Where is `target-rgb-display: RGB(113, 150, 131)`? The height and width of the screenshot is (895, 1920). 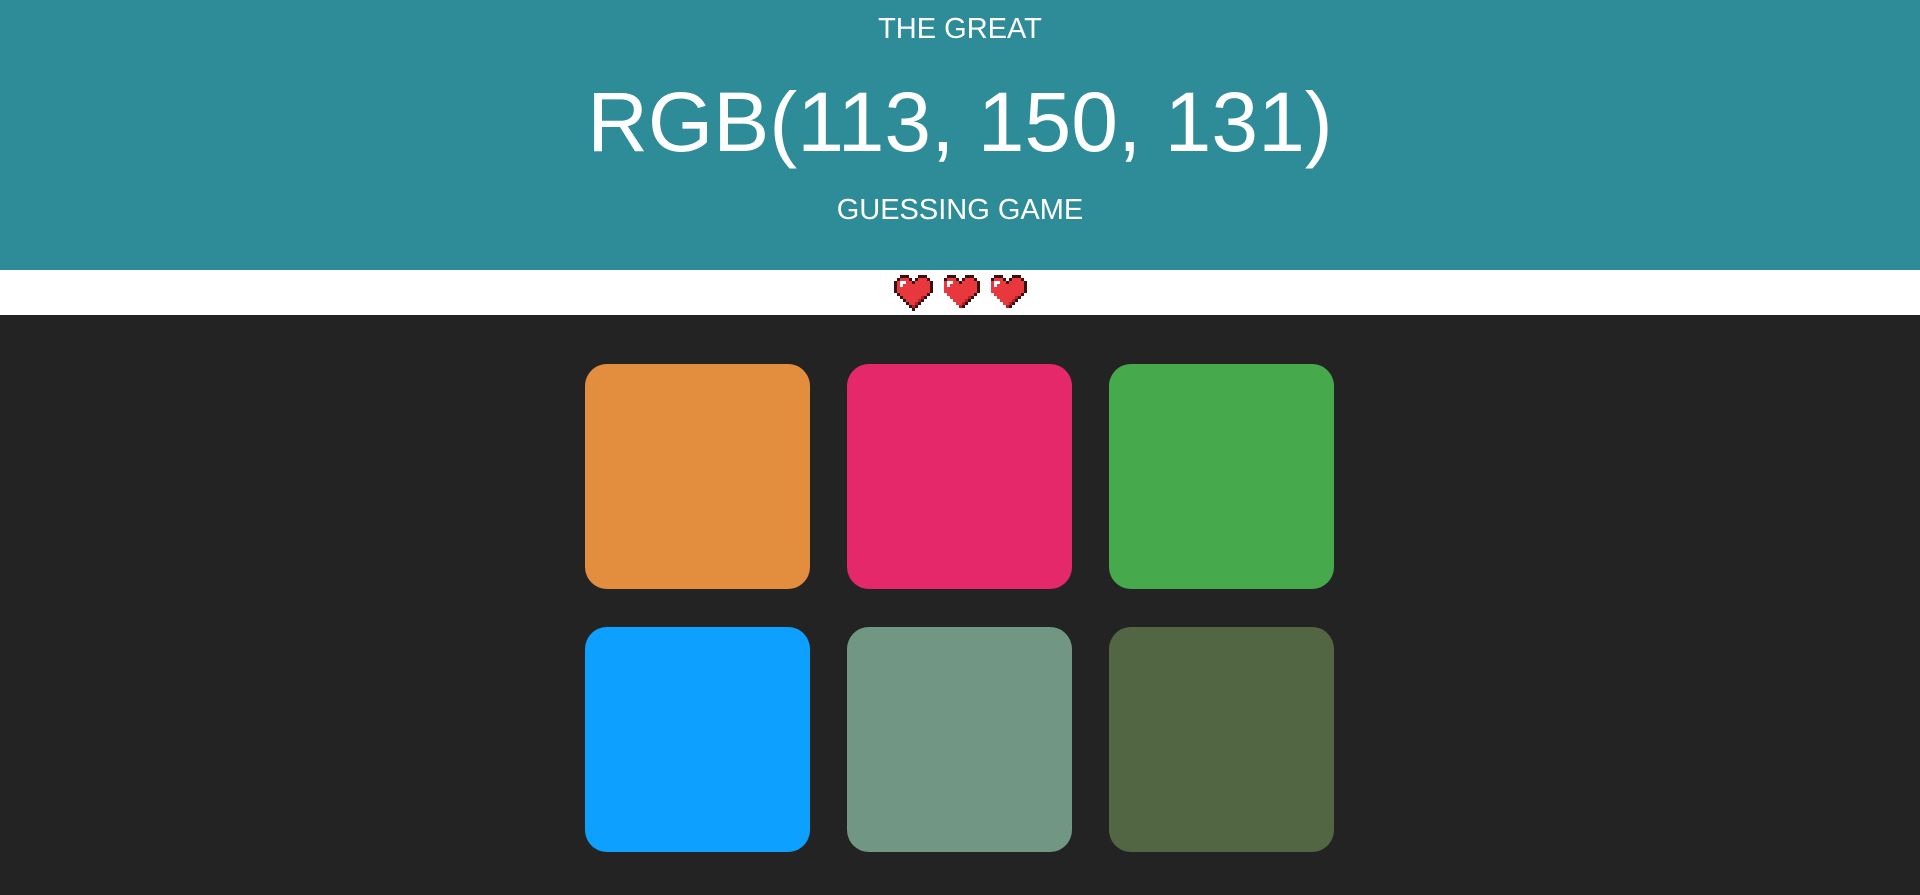 target-rgb-display: RGB(113, 150, 131) is located at coordinates (960, 122).